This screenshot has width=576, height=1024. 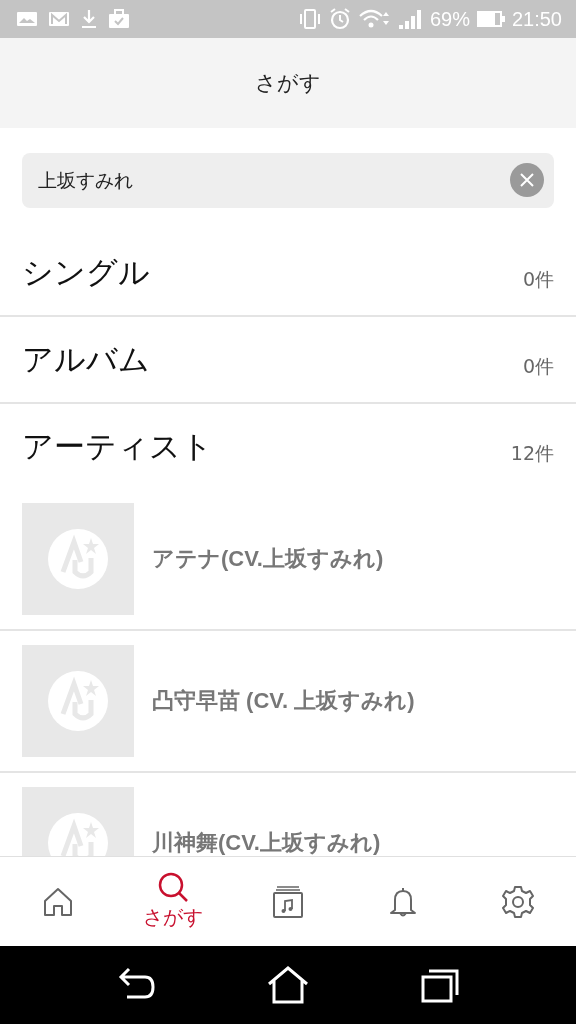 What do you see at coordinates (266, 842) in the screenshot?
I see `artist-name: 川神舞(CV.上坂すみれ)` at bounding box center [266, 842].